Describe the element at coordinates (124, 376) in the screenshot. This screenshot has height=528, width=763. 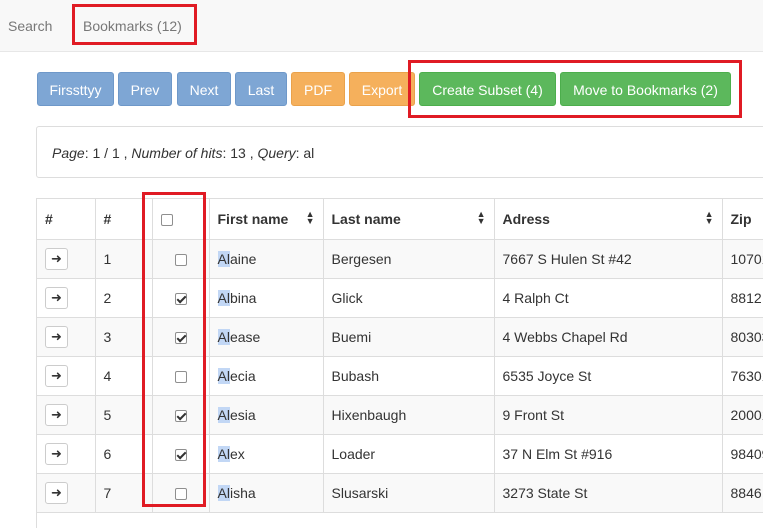
I see `row-number: 4` at that location.